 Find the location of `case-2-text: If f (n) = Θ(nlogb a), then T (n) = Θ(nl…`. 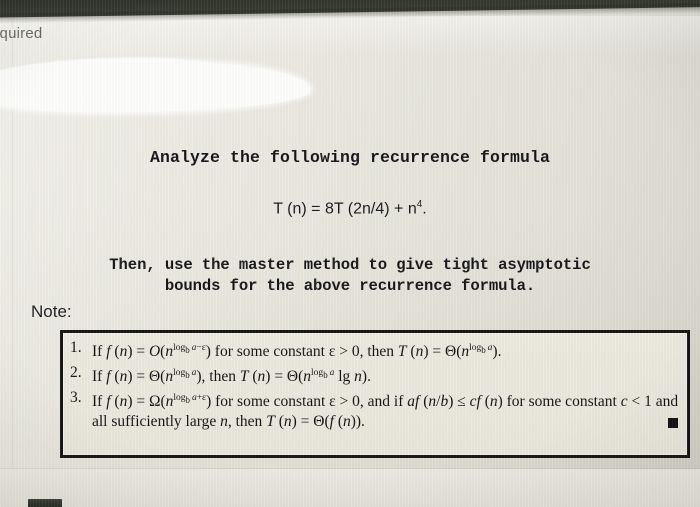

case-2-text: If f (n) = Θ(nlogb a), then T (n) = Θ(nl… is located at coordinates (231, 377).